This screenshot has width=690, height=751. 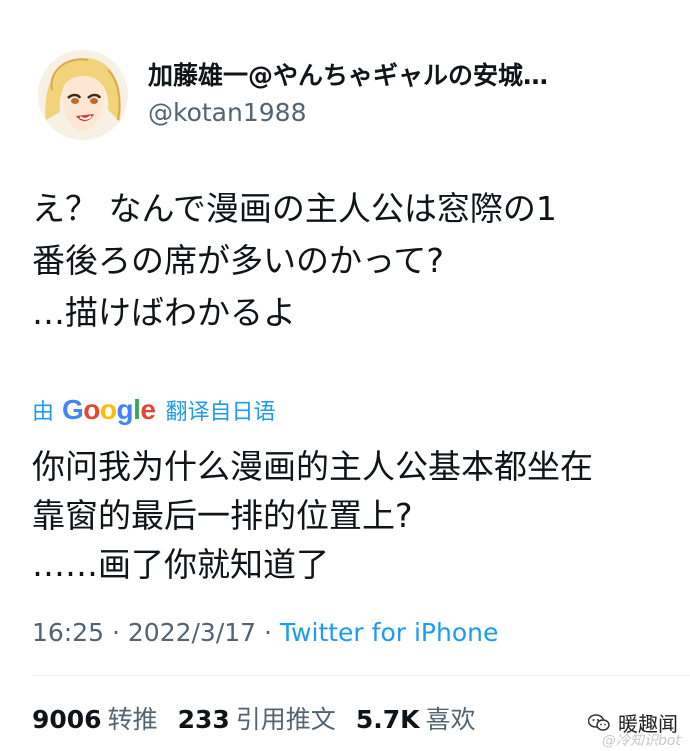 I want to click on wechat-icon, so click(x=599, y=722).